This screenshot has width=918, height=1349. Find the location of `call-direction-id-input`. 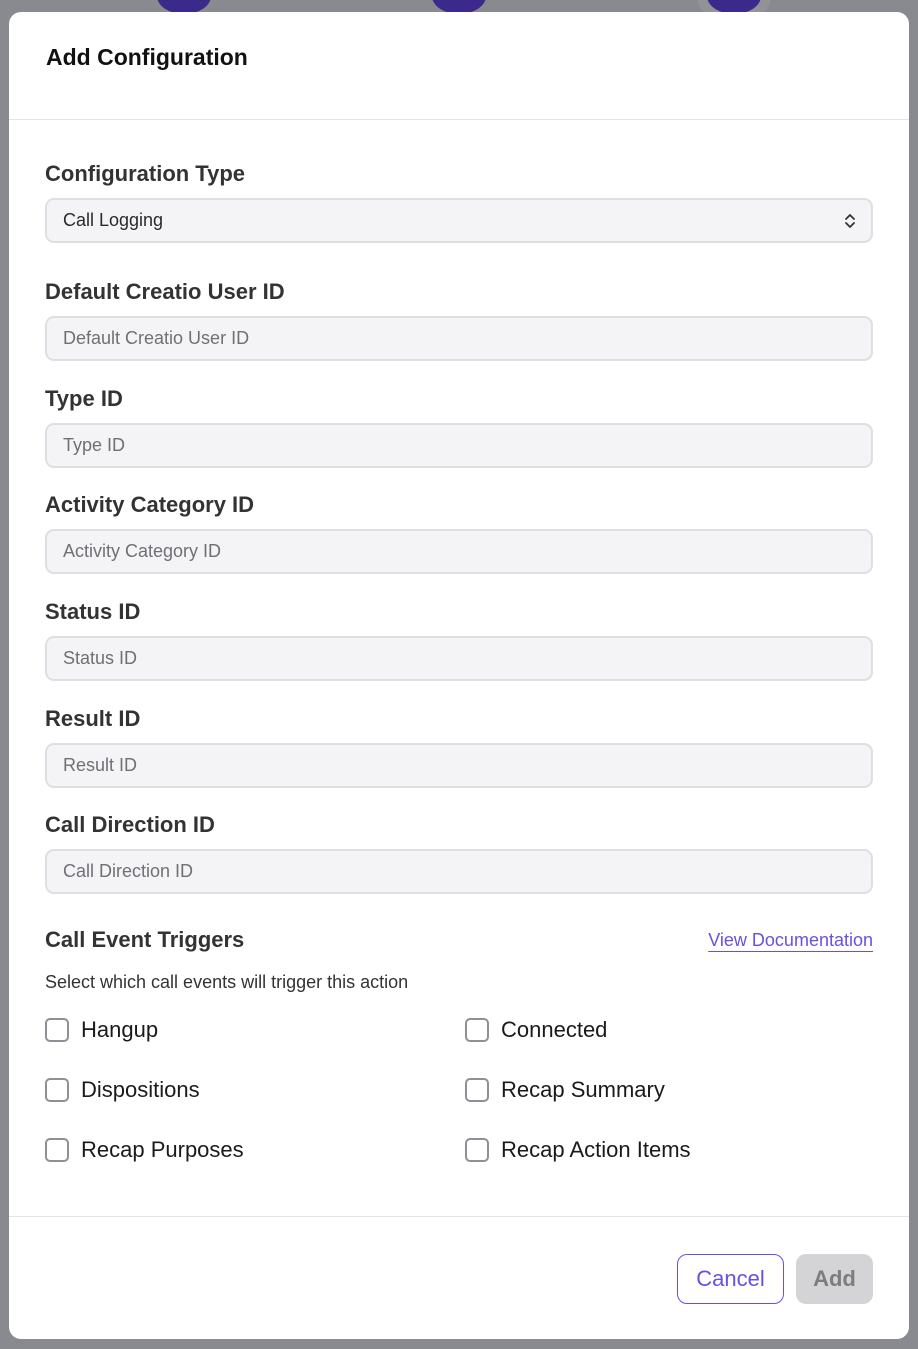

call-direction-id-input is located at coordinates (459, 871).